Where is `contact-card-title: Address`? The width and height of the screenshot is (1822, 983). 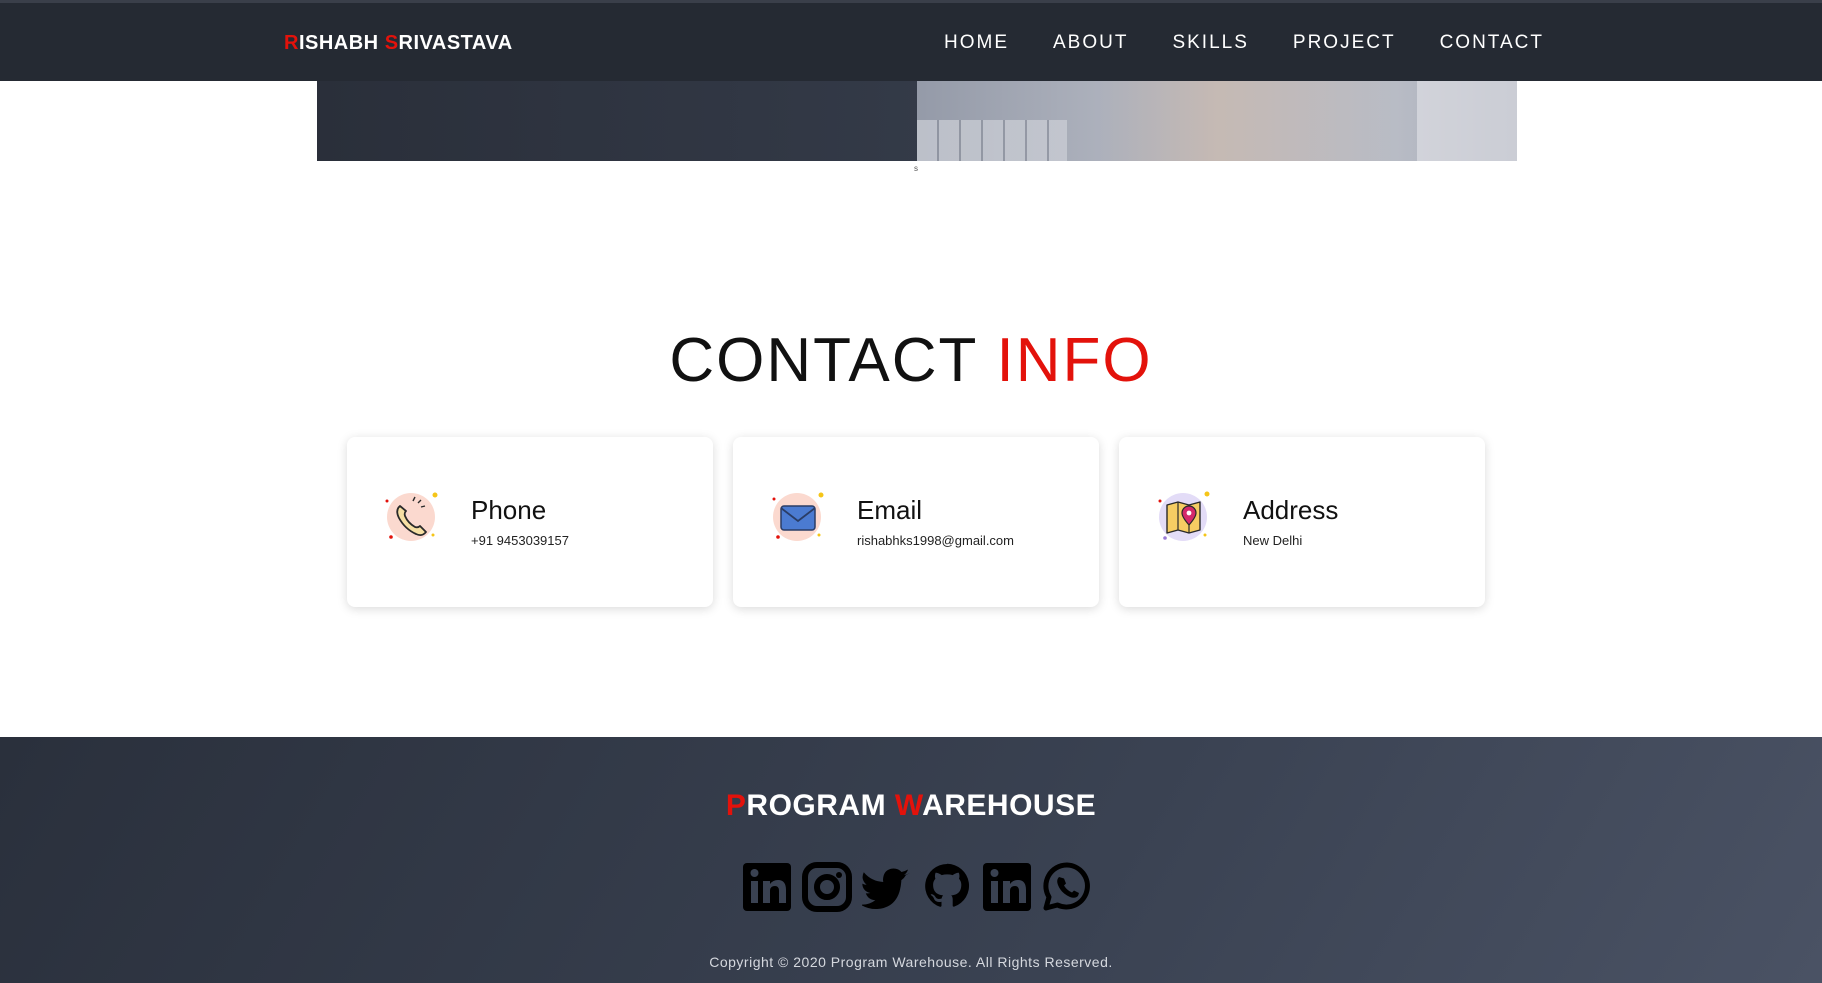
contact-card-title: Address is located at coordinates (1291, 510).